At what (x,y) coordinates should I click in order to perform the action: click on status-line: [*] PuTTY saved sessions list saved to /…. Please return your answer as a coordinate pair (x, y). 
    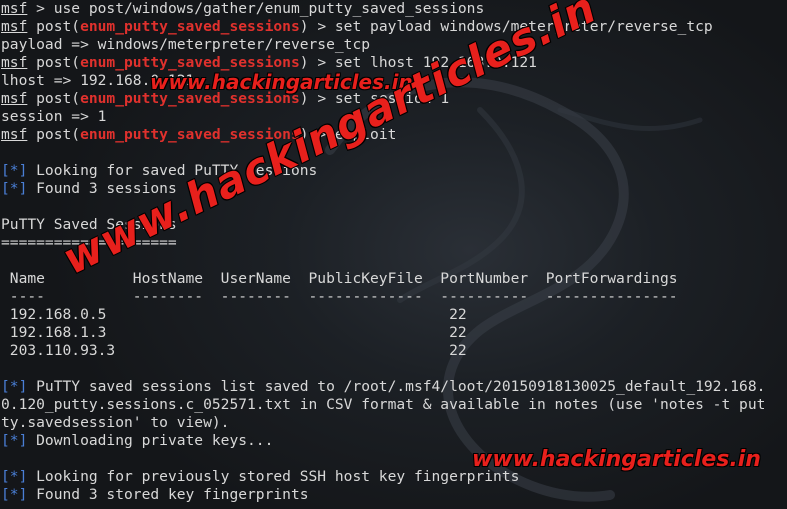
    Looking at the image, I should click on (394, 387).